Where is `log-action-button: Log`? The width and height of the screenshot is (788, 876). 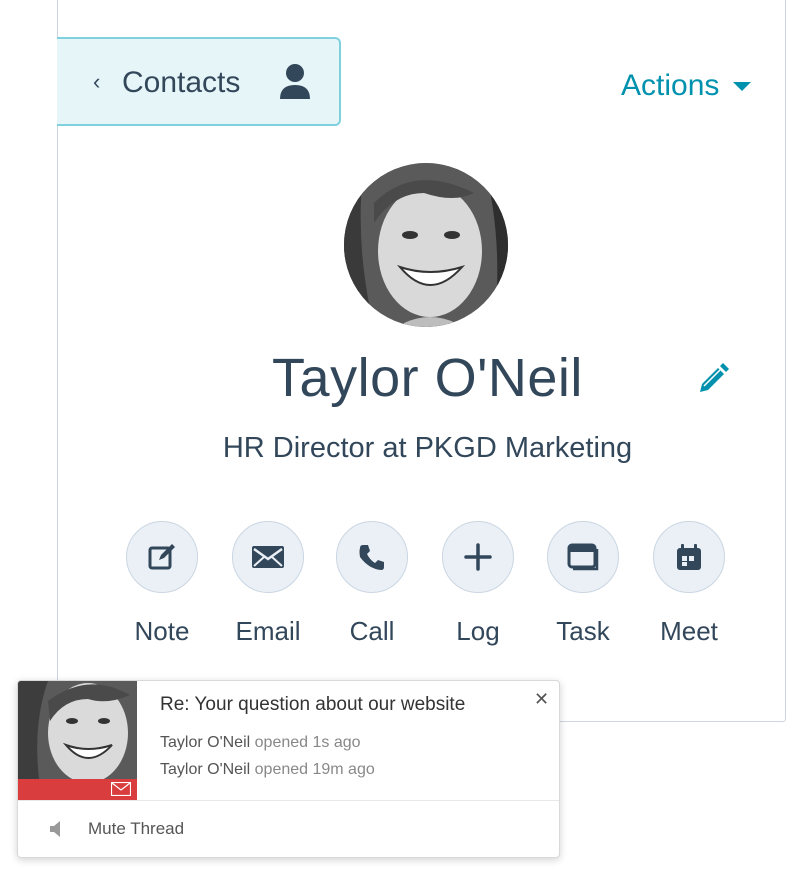
log-action-button: Log is located at coordinates (478, 584).